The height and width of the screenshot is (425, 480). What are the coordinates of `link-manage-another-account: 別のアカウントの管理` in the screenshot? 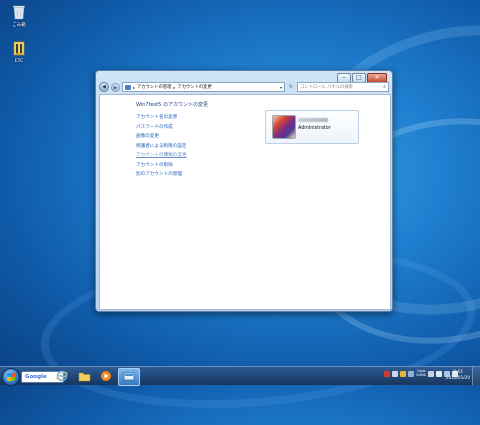 It's located at (159, 174).